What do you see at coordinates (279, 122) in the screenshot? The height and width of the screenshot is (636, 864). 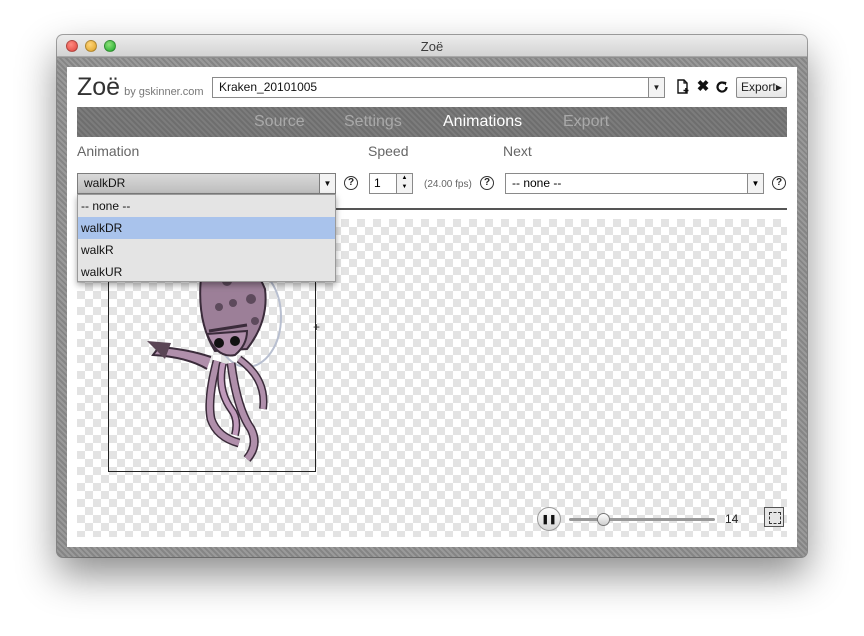 I see `tab-source: Source` at bounding box center [279, 122].